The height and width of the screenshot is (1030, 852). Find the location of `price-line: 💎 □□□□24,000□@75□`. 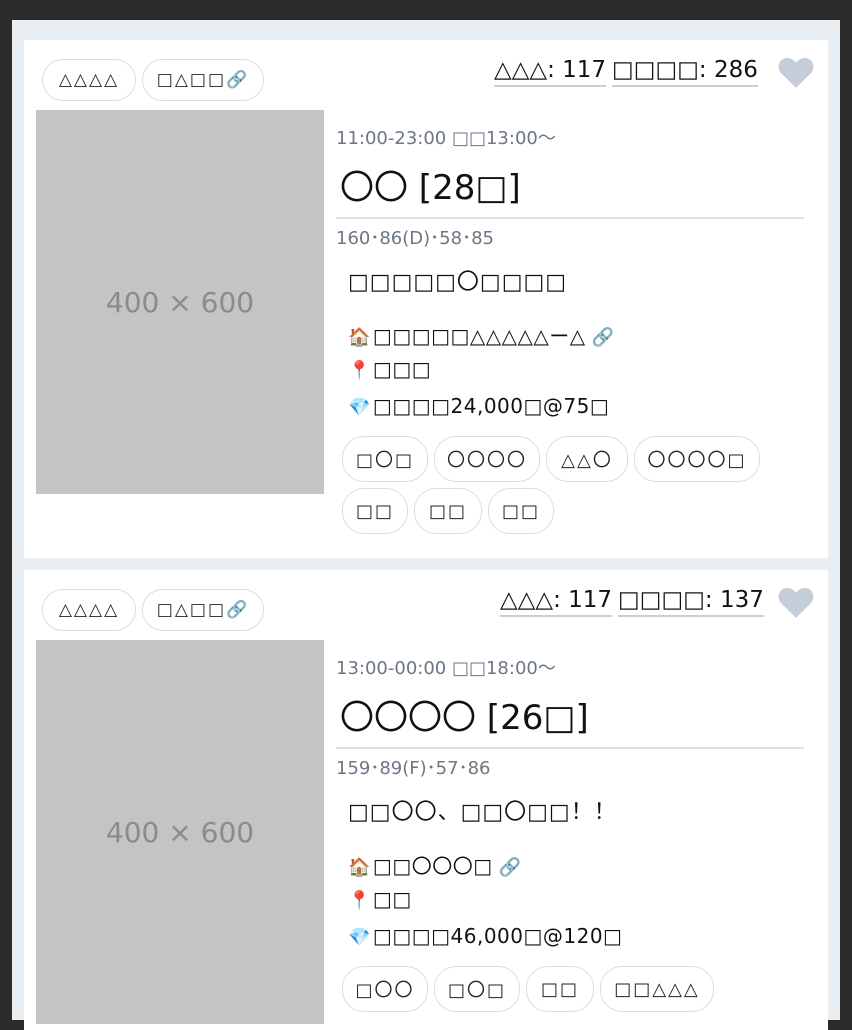

price-line: 💎 □□□□24,000□@75□ is located at coordinates (478, 406).